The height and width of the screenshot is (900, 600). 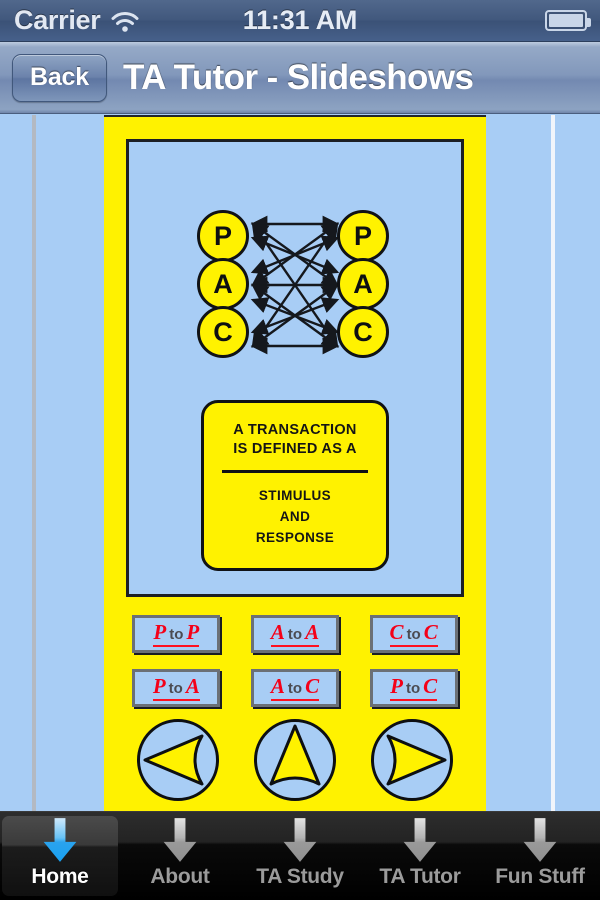 What do you see at coordinates (295, 471) in the screenshot?
I see `definition-divider` at bounding box center [295, 471].